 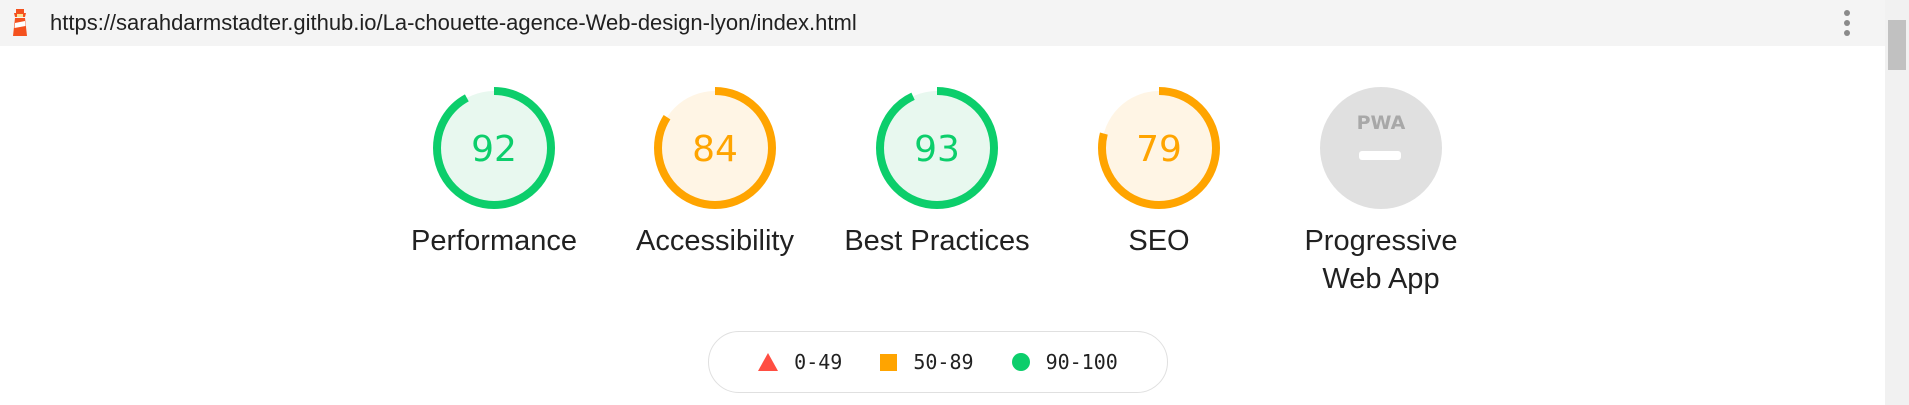 I want to click on gauge-ring: 79, so click(x=1159, y=148).